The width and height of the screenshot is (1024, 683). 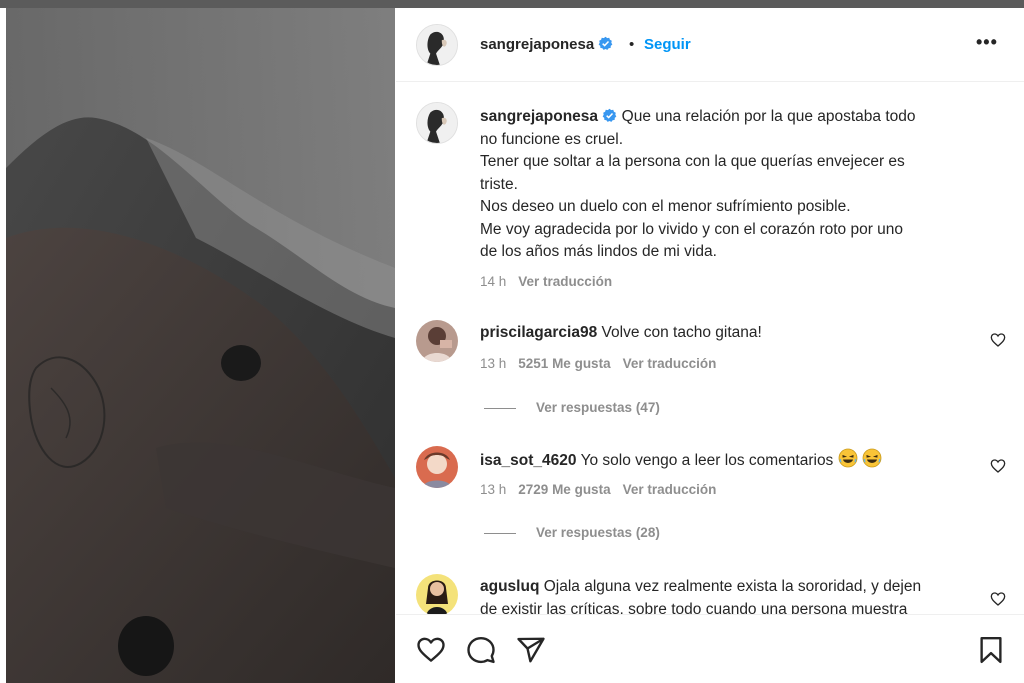 I want to click on view-replies-button: Ver respuestas (47), so click(x=572, y=407).